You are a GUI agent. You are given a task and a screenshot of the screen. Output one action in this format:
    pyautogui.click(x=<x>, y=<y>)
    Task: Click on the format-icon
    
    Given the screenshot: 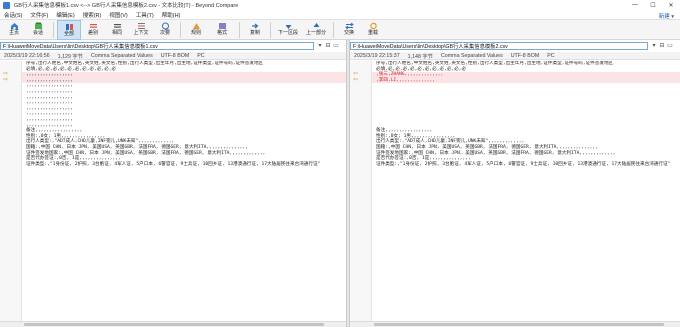 What is the action you would take?
    pyautogui.click(x=222, y=25)
    